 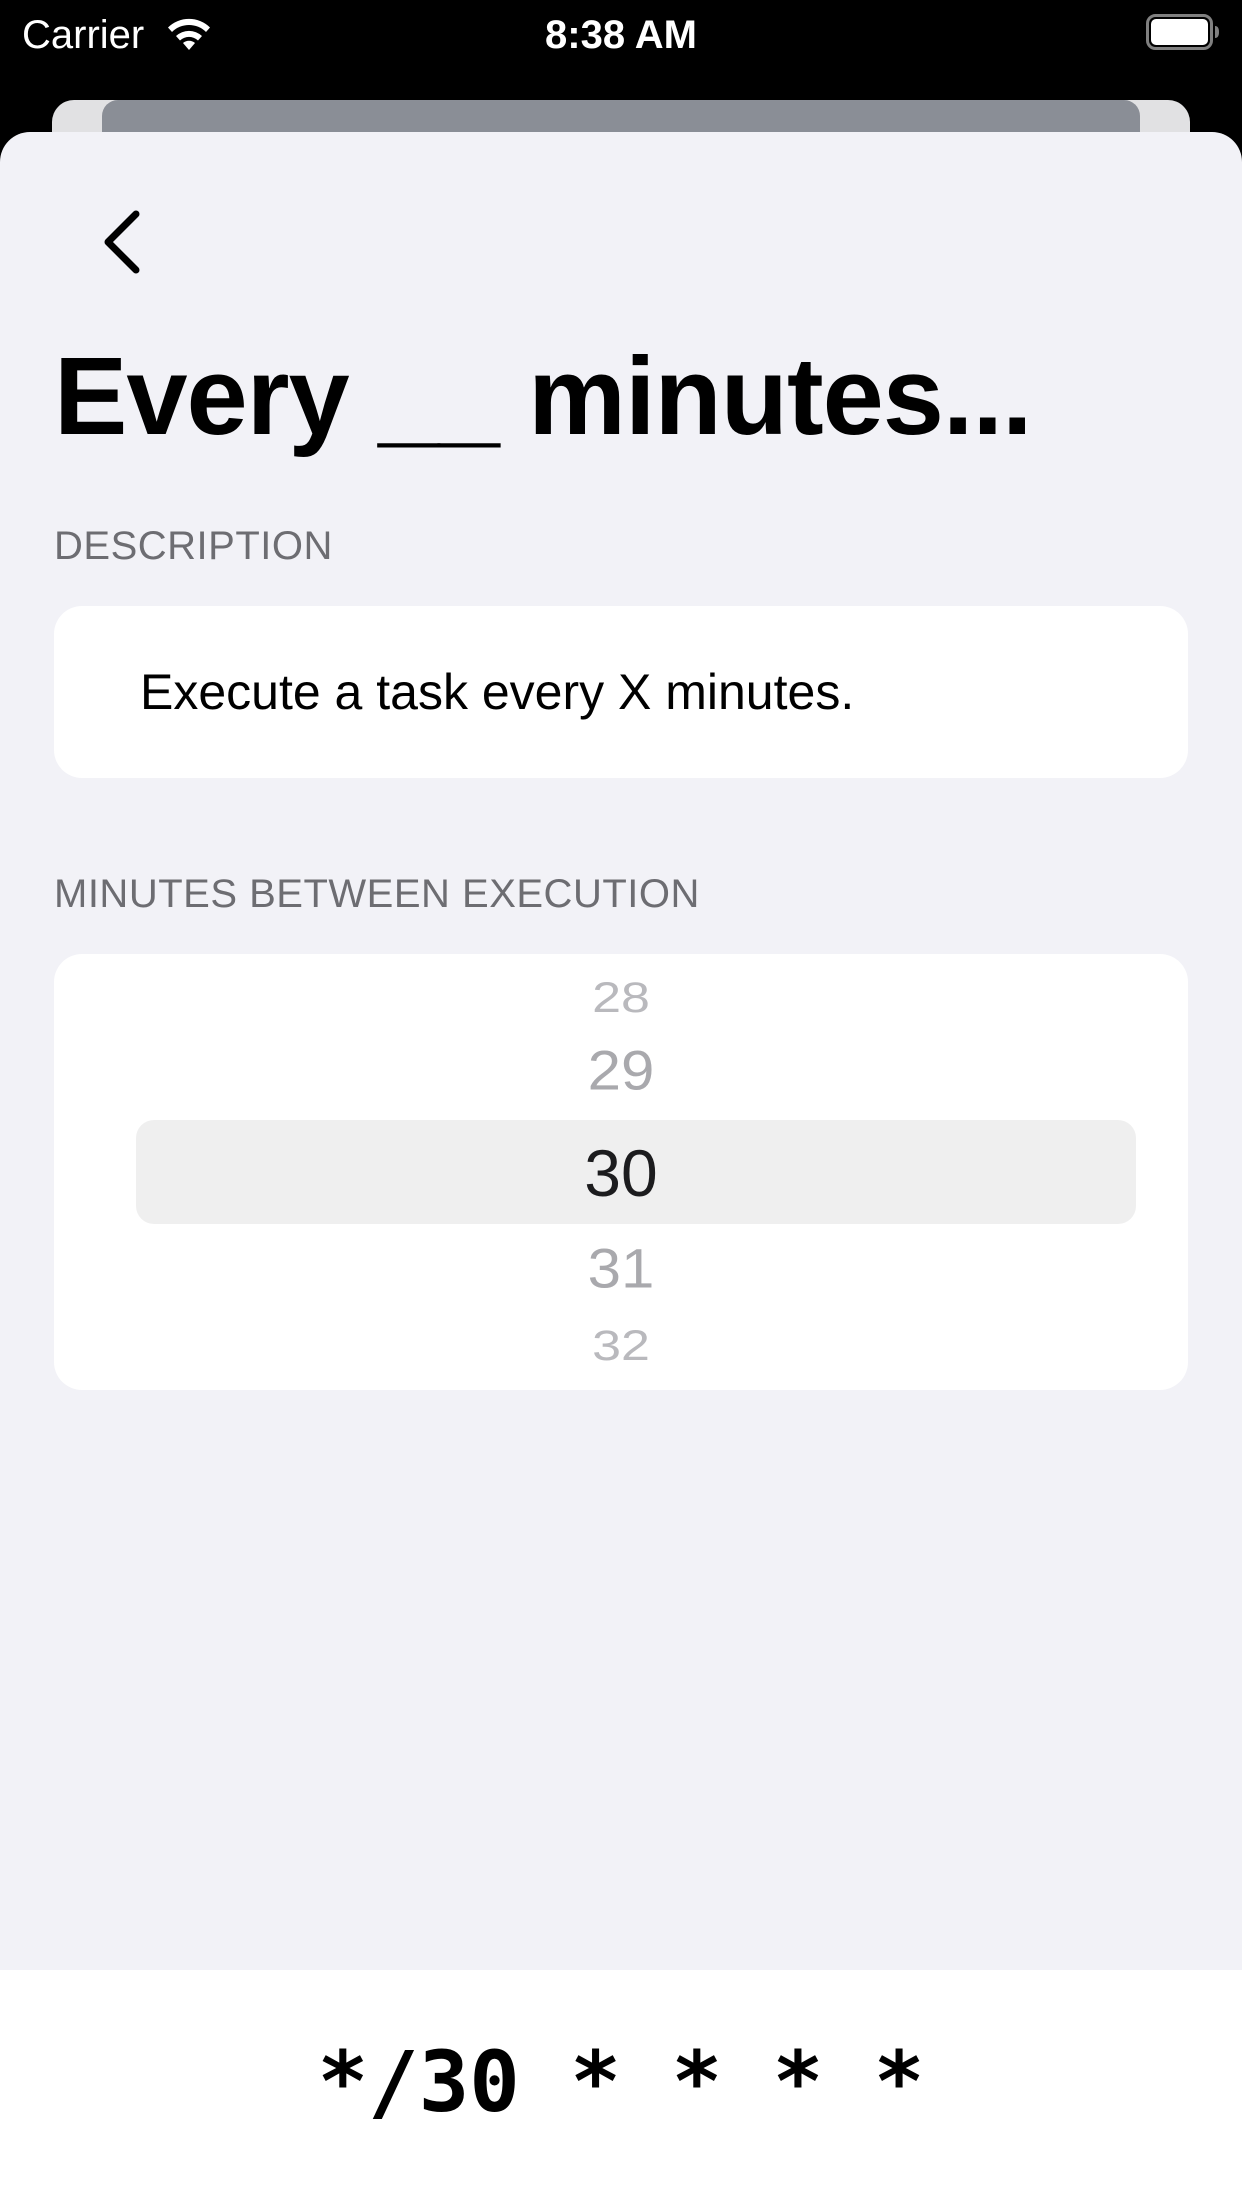 What do you see at coordinates (621, 1071) in the screenshot?
I see `picker-option: 29` at bounding box center [621, 1071].